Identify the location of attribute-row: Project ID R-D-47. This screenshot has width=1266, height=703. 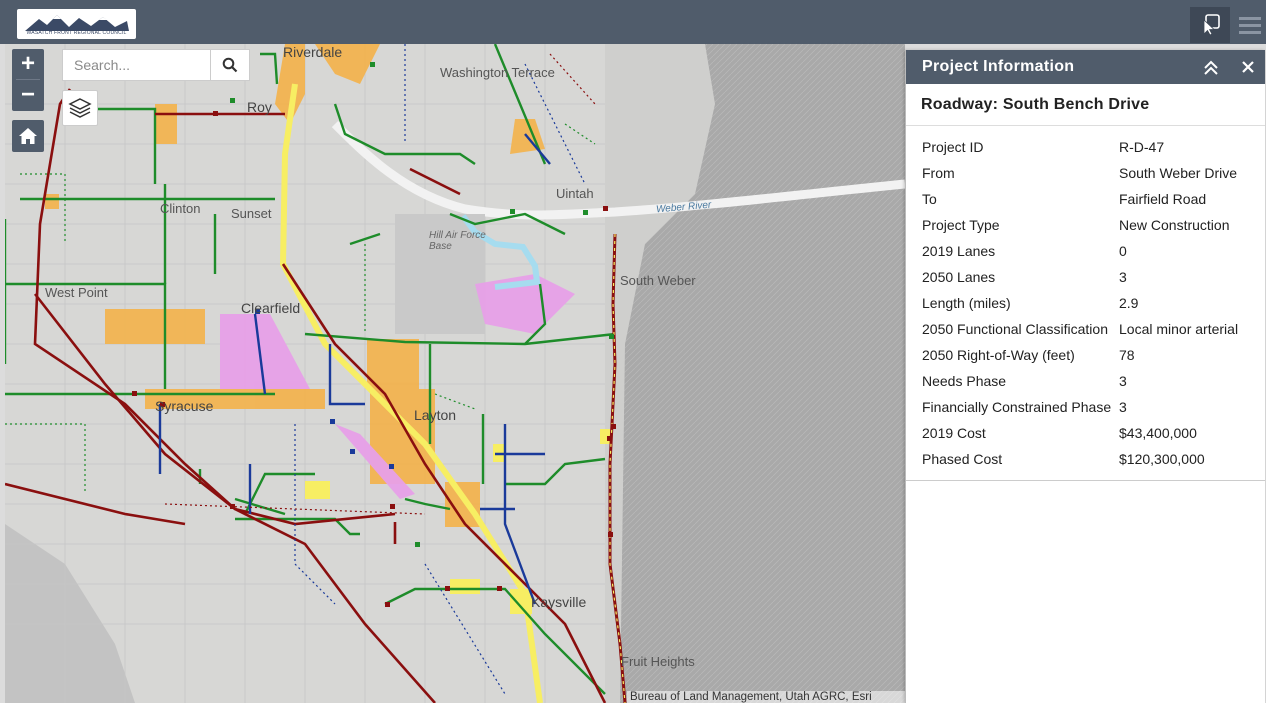
(1080, 147).